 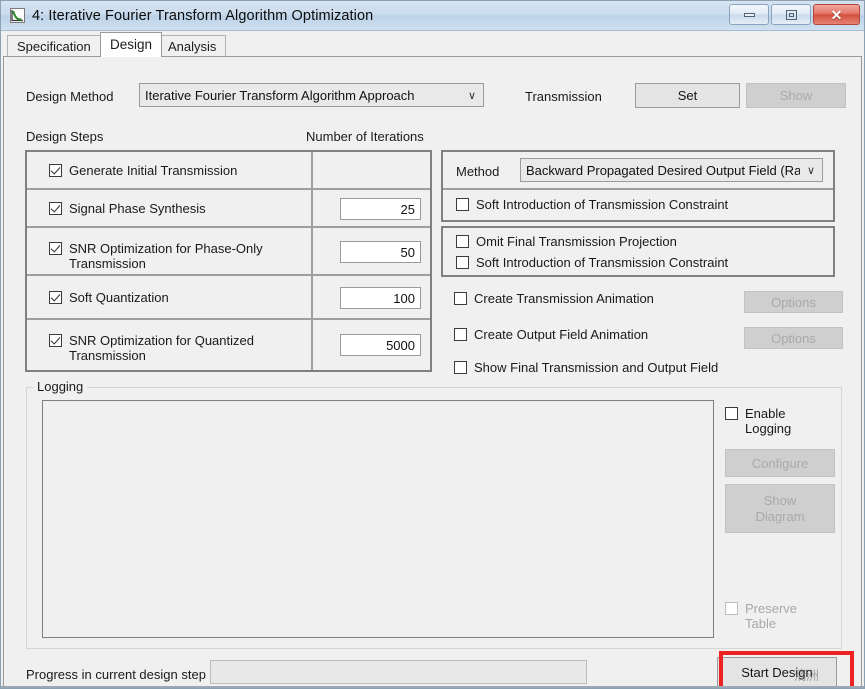 I want to click on checkbox-create-transmission-animation: Create Transmission Animation, so click(x=554, y=298).